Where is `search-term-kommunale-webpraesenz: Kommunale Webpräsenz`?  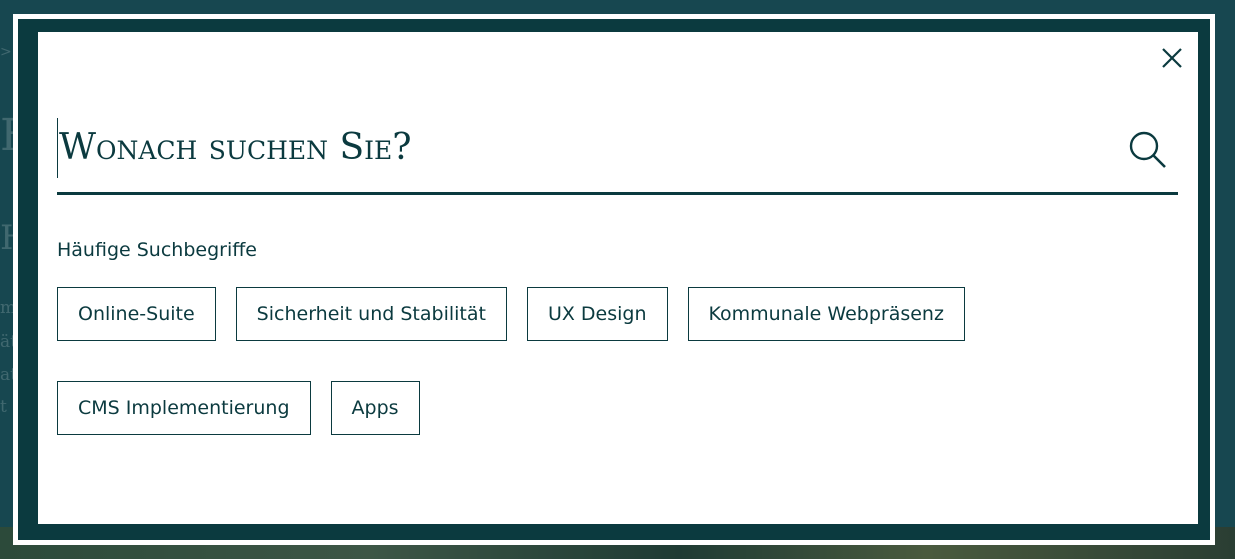
search-term-kommunale-webpraesenz: Kommunale Webpräsenz is located at coordinates (826, 314).